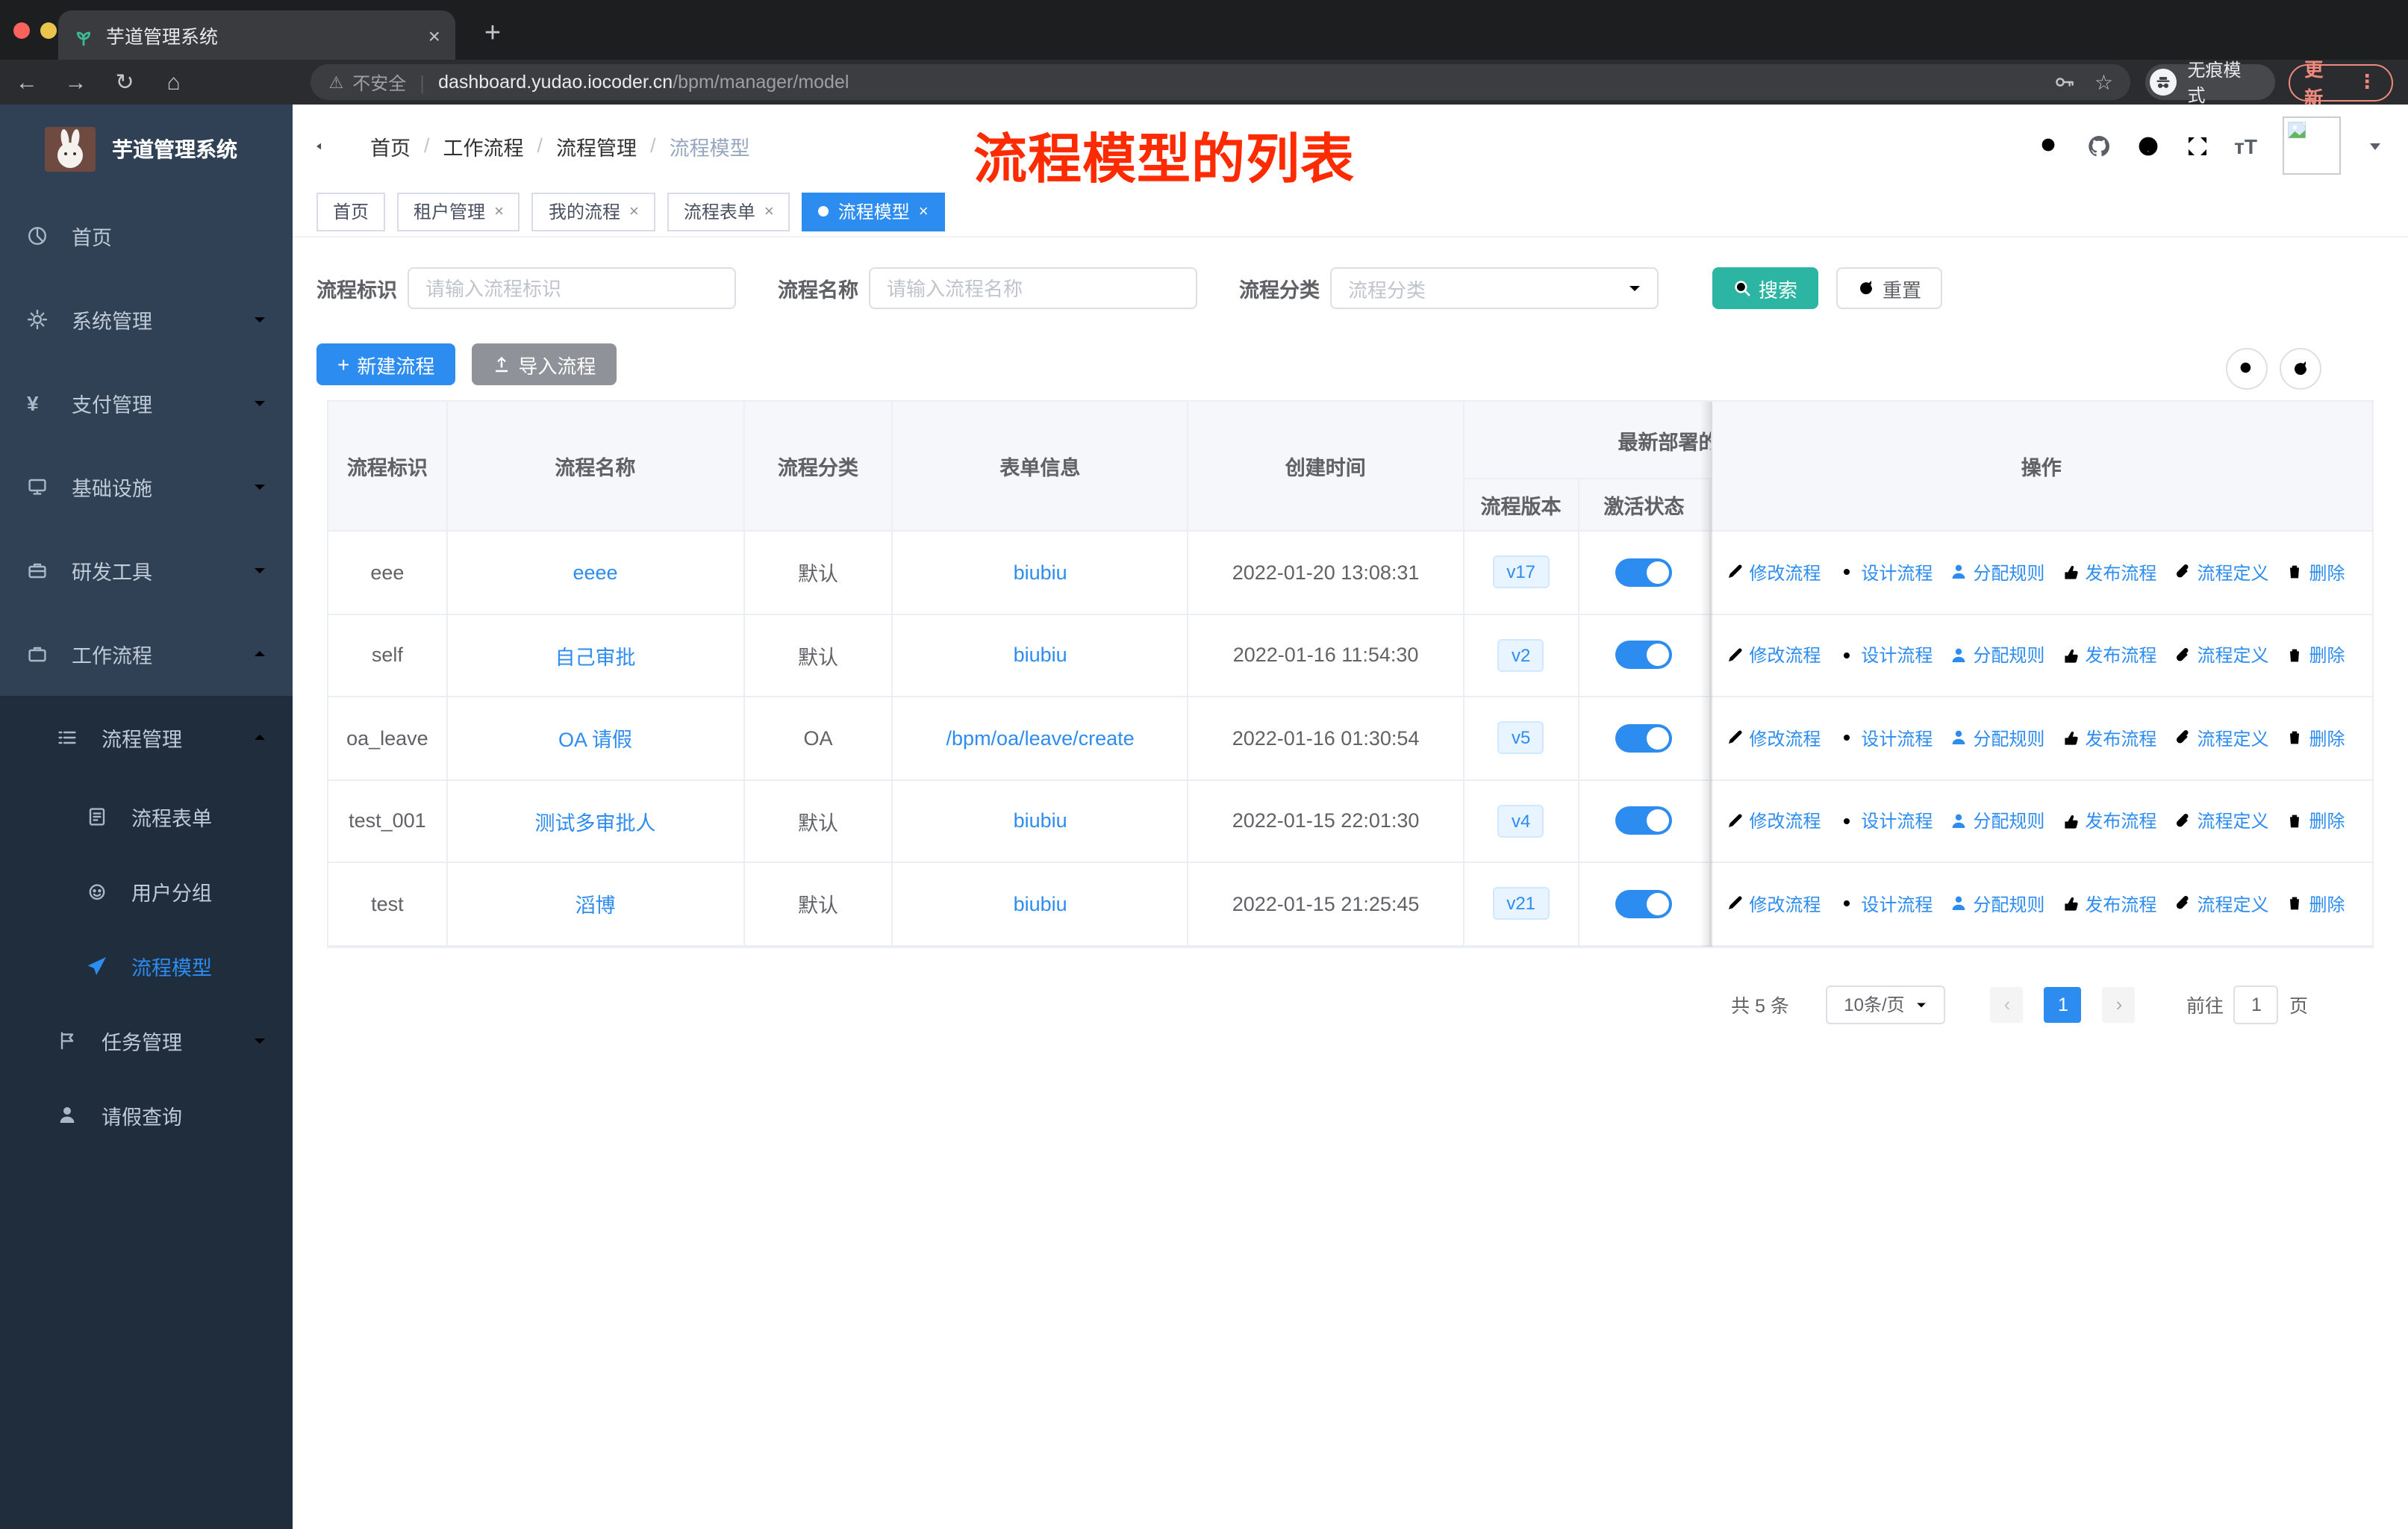  Describe the element at coordinates (390, 146) in the screenshot. I see `breadcrumb-home: 首页` at that location.